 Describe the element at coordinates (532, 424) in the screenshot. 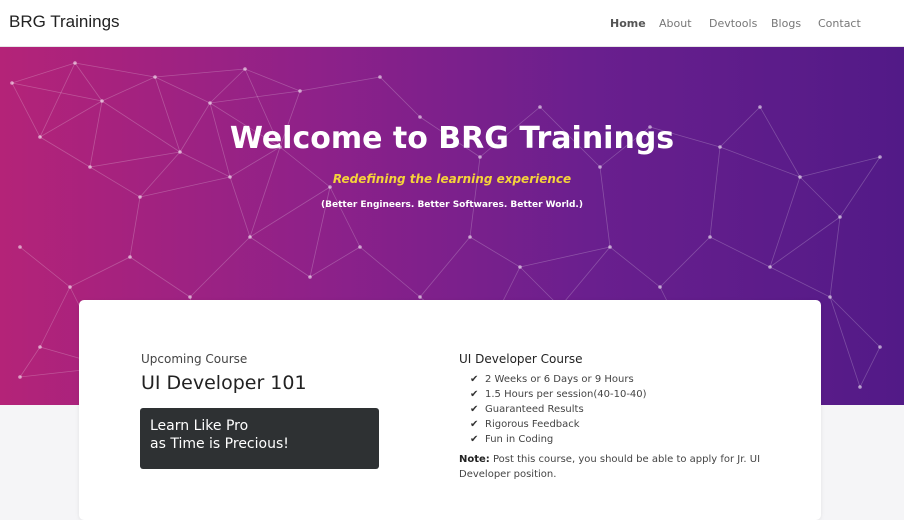

I see `feature-text: Rigorous Feedback` at that location.